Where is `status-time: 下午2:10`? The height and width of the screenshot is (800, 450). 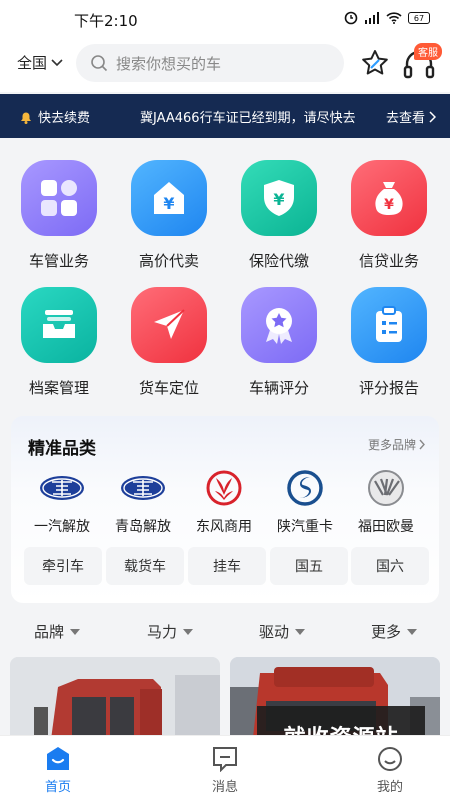
status-time: 下午2:10 is located at coordinates (106, 21).